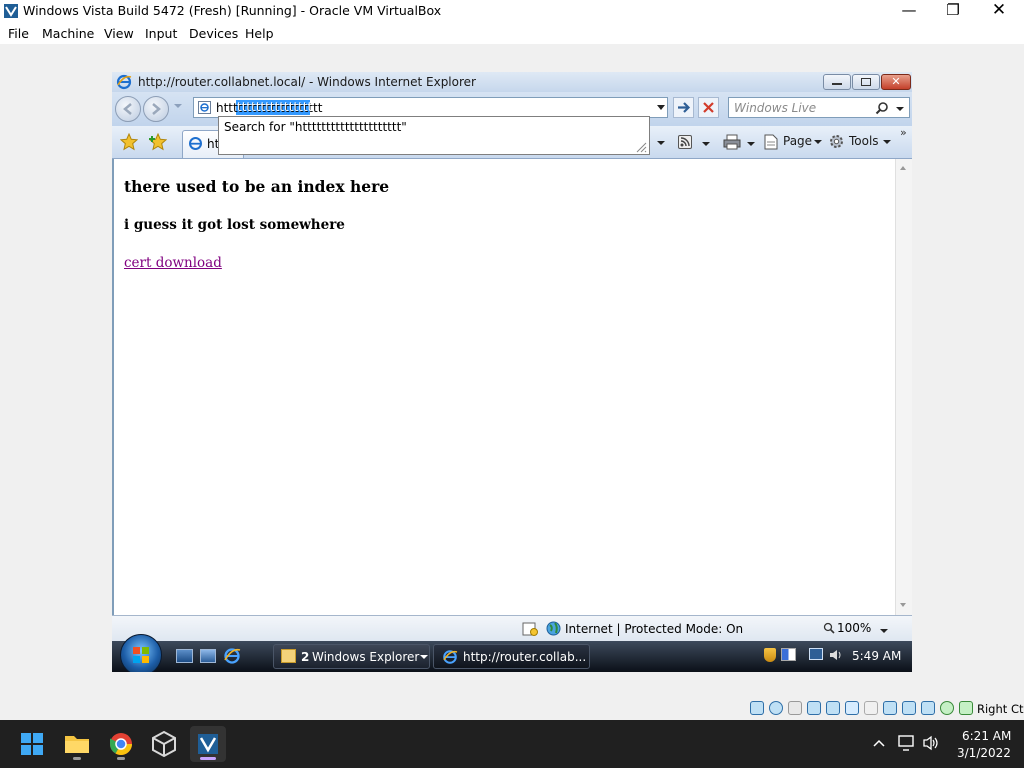 This screenshot has width=1024, height=768. Describe the element at coordinates (887, 142) in the screenshot. I see `tools-menu-dropdown-icon` at that location.